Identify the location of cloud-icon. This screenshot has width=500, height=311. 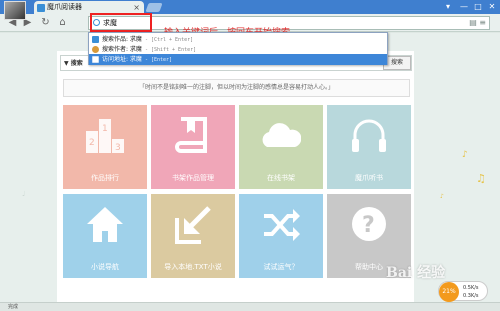
(281, 135).